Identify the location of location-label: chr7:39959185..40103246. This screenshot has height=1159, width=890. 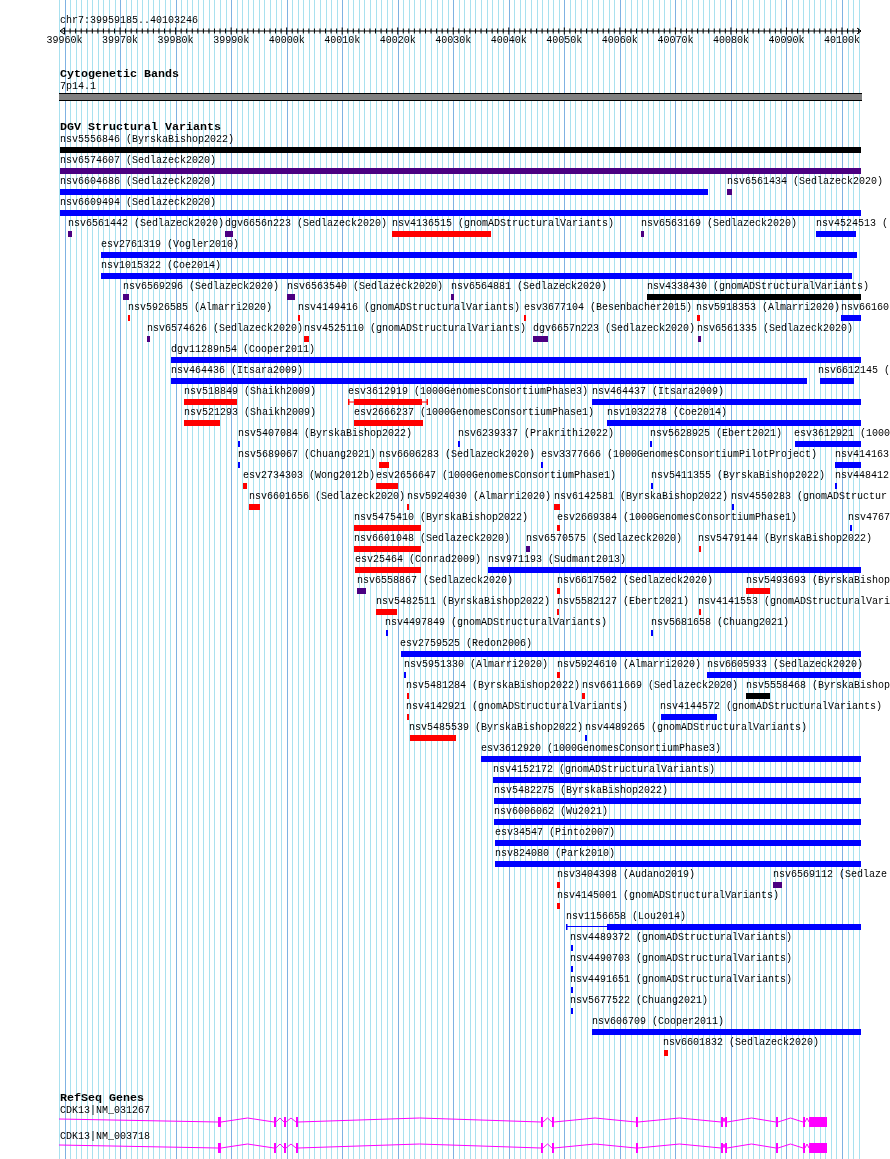
(129, 20).